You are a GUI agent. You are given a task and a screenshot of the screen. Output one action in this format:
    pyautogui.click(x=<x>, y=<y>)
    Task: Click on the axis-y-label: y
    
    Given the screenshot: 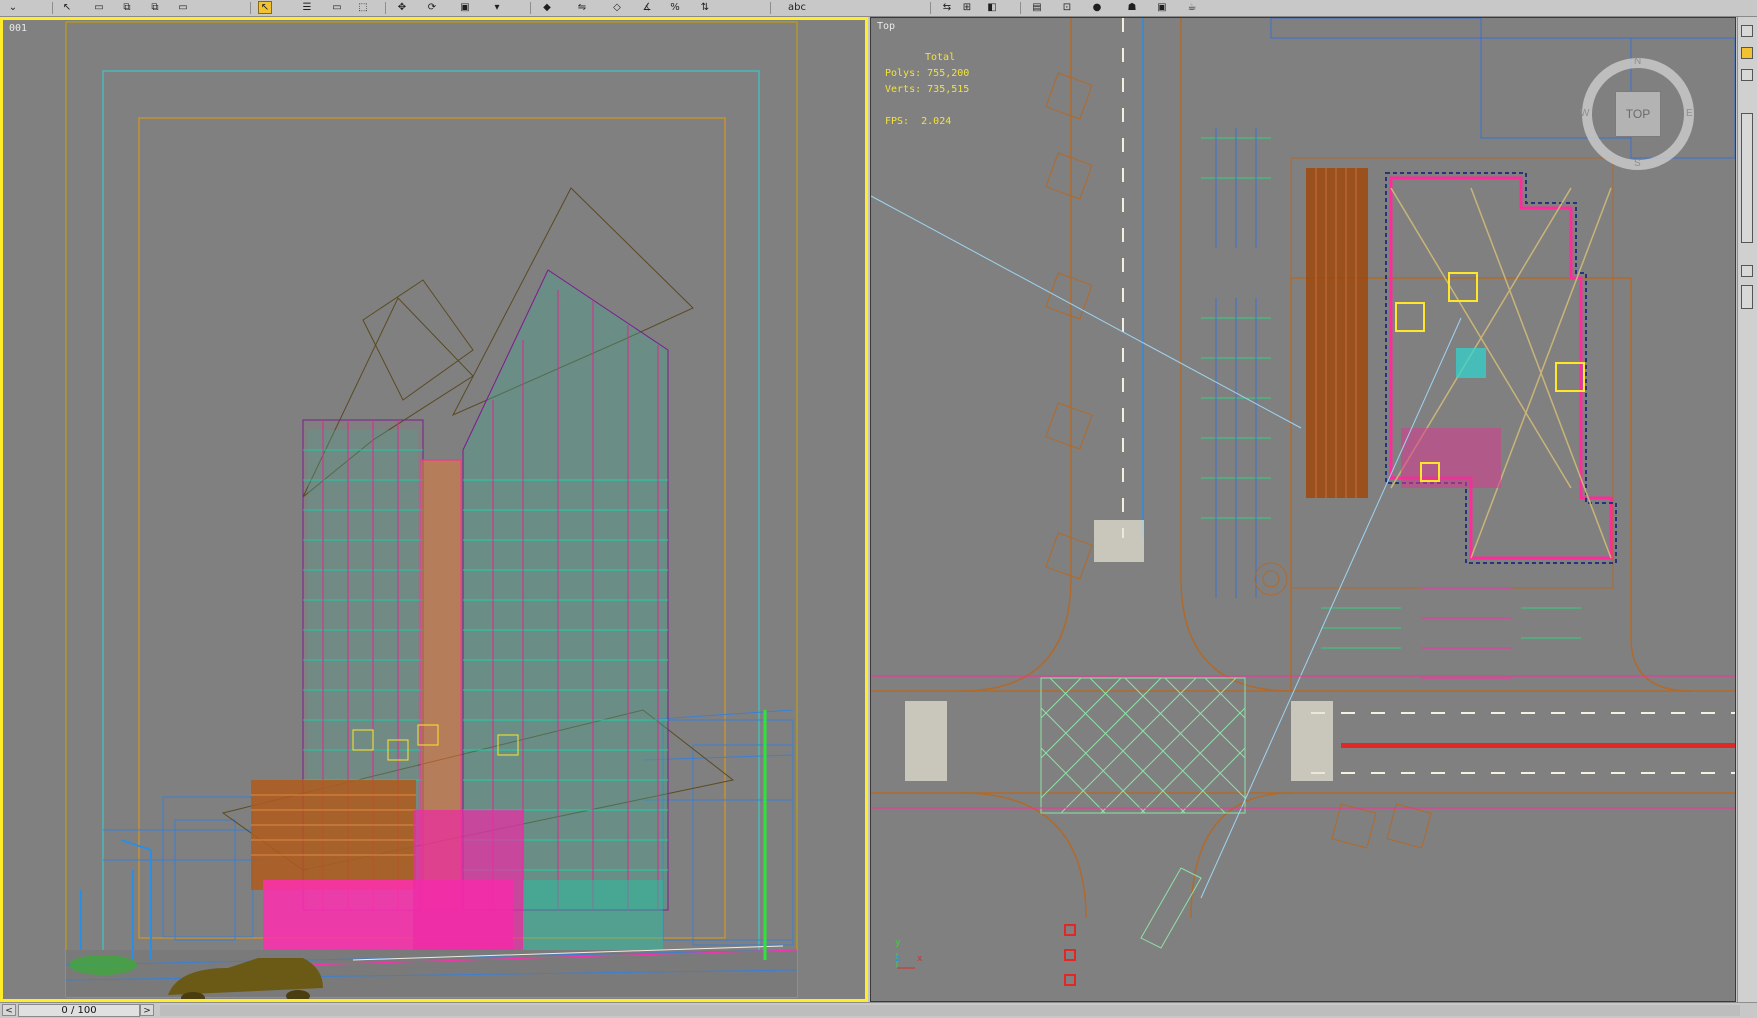 What is the action you would take?
    pyautogui.click(x=898, y=943)
    